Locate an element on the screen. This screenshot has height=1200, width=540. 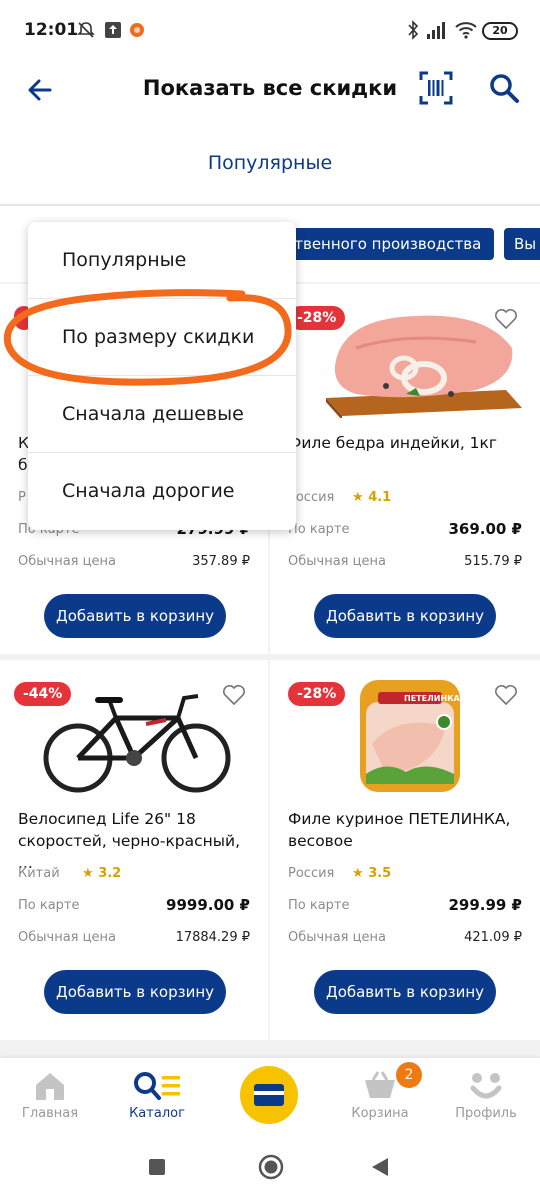
filter-chip-production: ственного производства is located at coordinates (385, 244).